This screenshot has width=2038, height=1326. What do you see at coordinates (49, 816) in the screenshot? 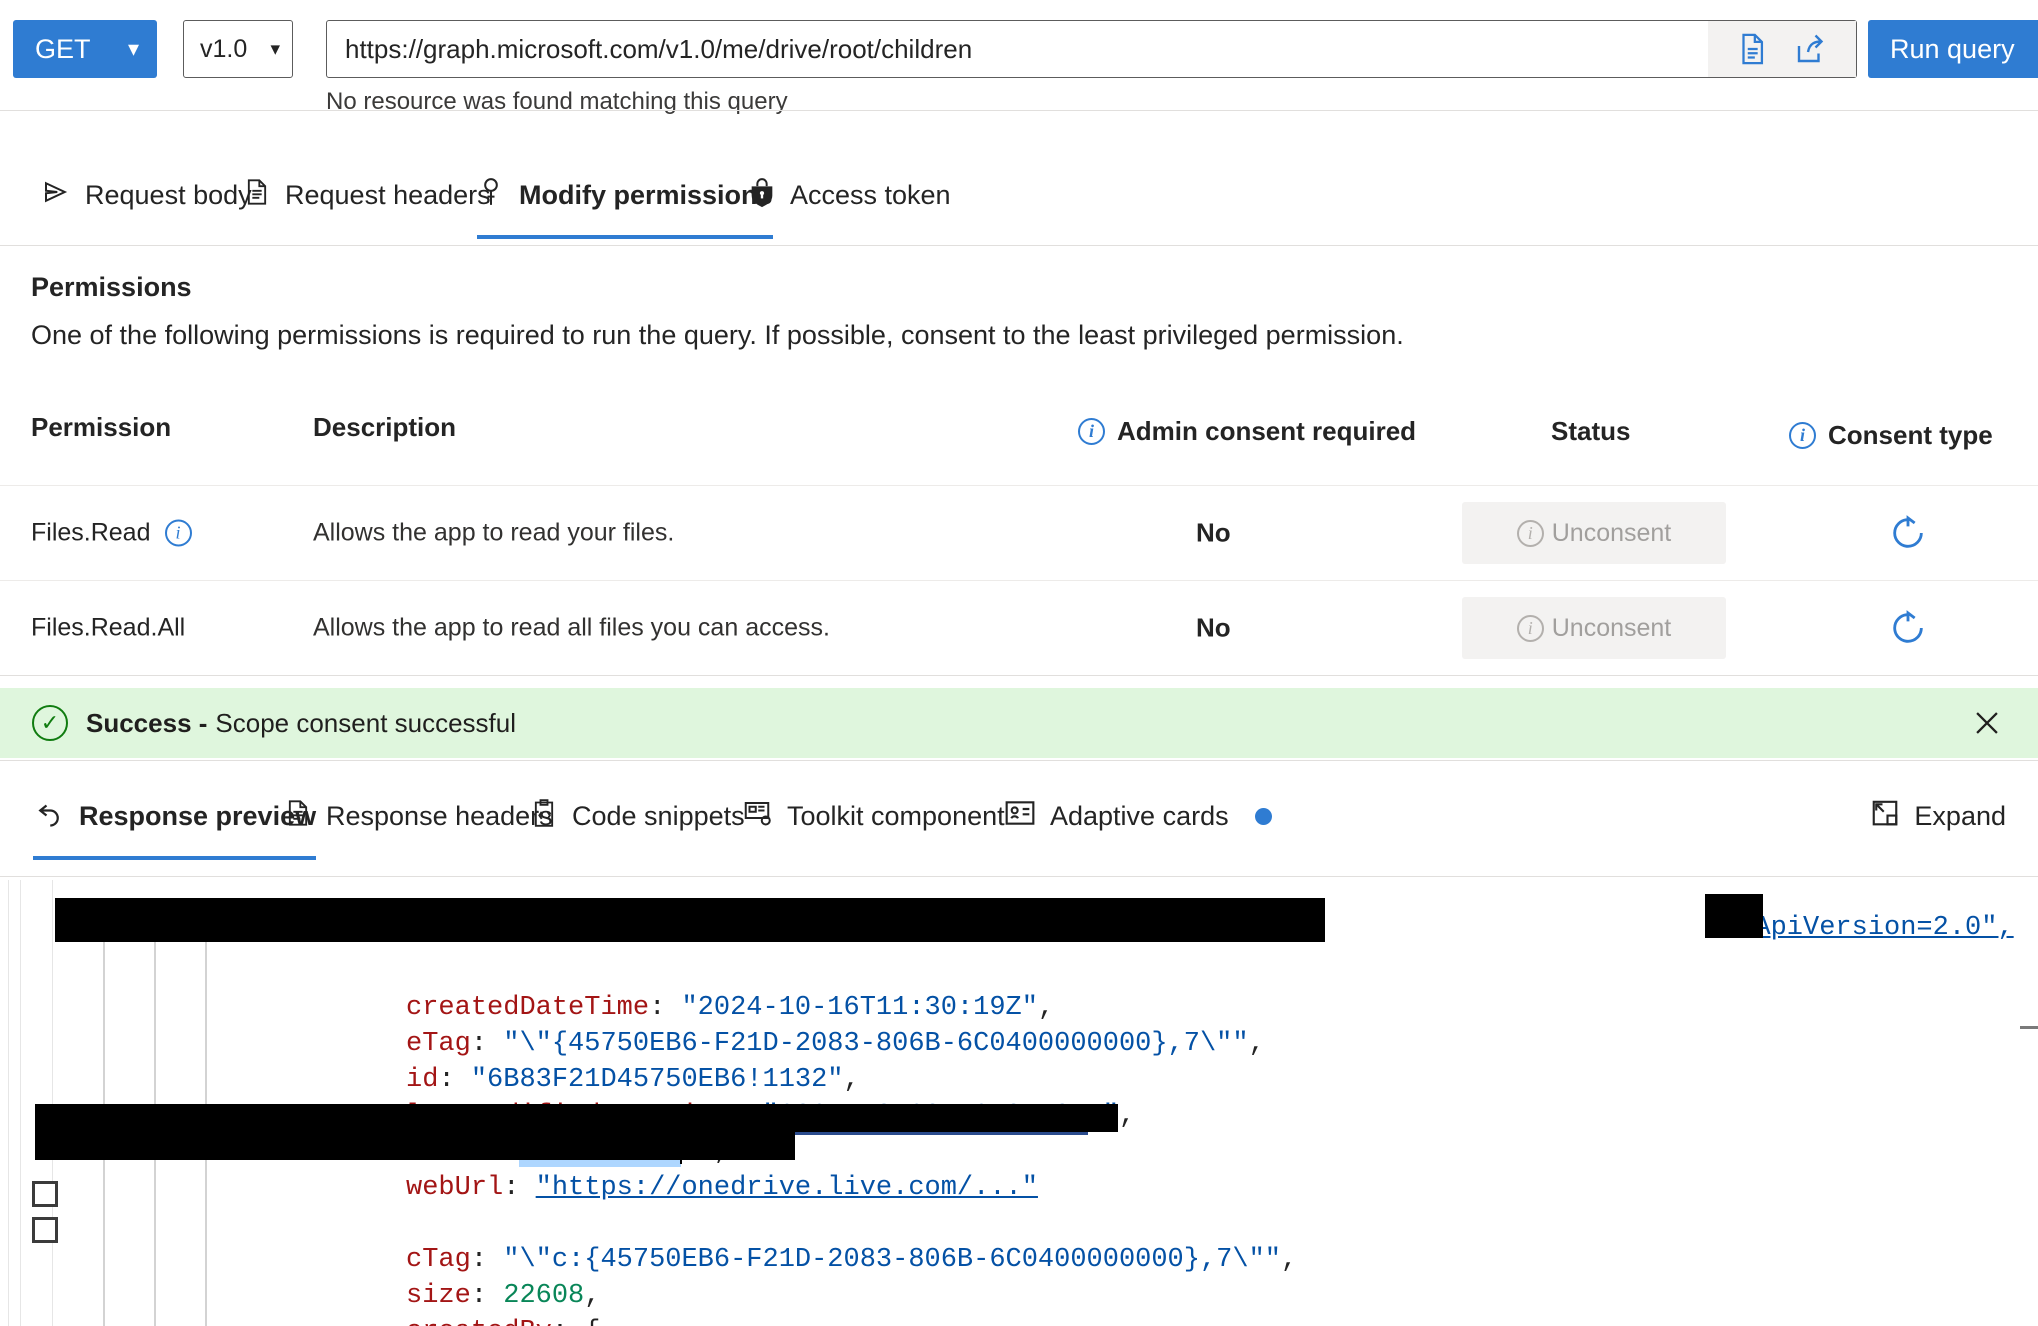
I see `undo-arrow-icon` at bounding box center [49, 816].